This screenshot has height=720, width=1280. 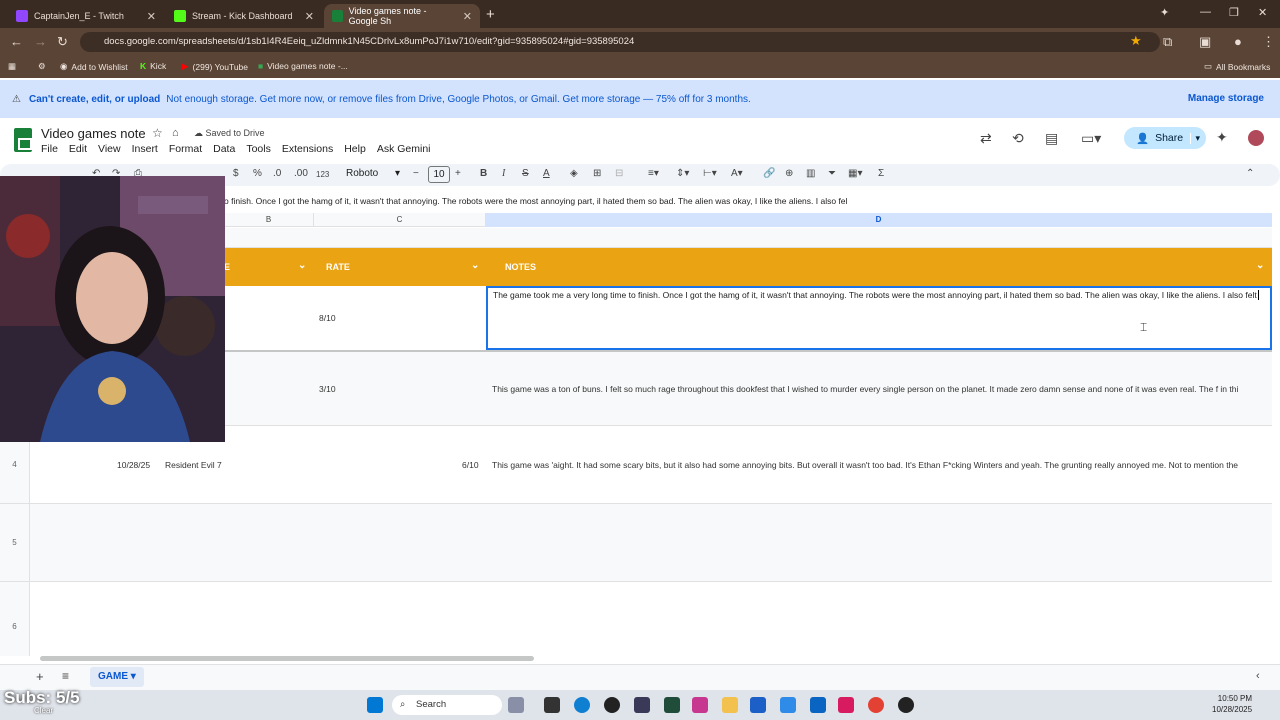 What do you see at coordinates (1250, 173) in the screenshot?
I see `collapse-toolbar-icon: ⌃` at bounding box center [1250, 173].